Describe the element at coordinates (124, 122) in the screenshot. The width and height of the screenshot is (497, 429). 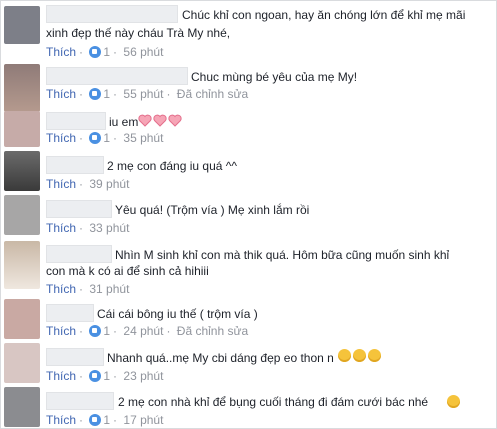
I see `comment-text: iu em` at that location.